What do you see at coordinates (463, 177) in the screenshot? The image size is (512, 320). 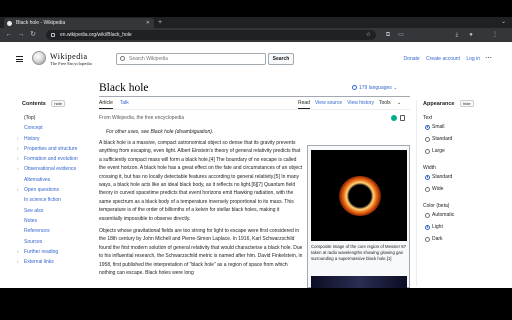 I see `width-option: Standard` at bounding box center [463, 177].